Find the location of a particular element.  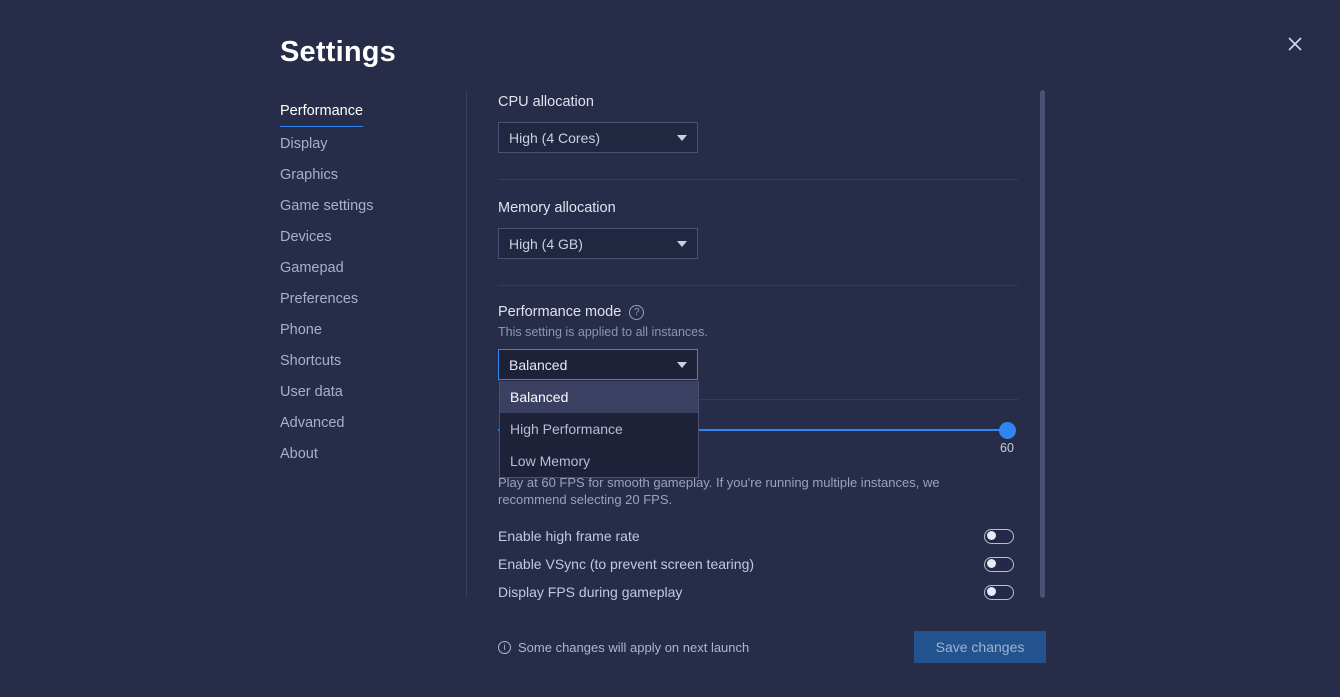

info-icon: i is located at coordinates (504, 647).